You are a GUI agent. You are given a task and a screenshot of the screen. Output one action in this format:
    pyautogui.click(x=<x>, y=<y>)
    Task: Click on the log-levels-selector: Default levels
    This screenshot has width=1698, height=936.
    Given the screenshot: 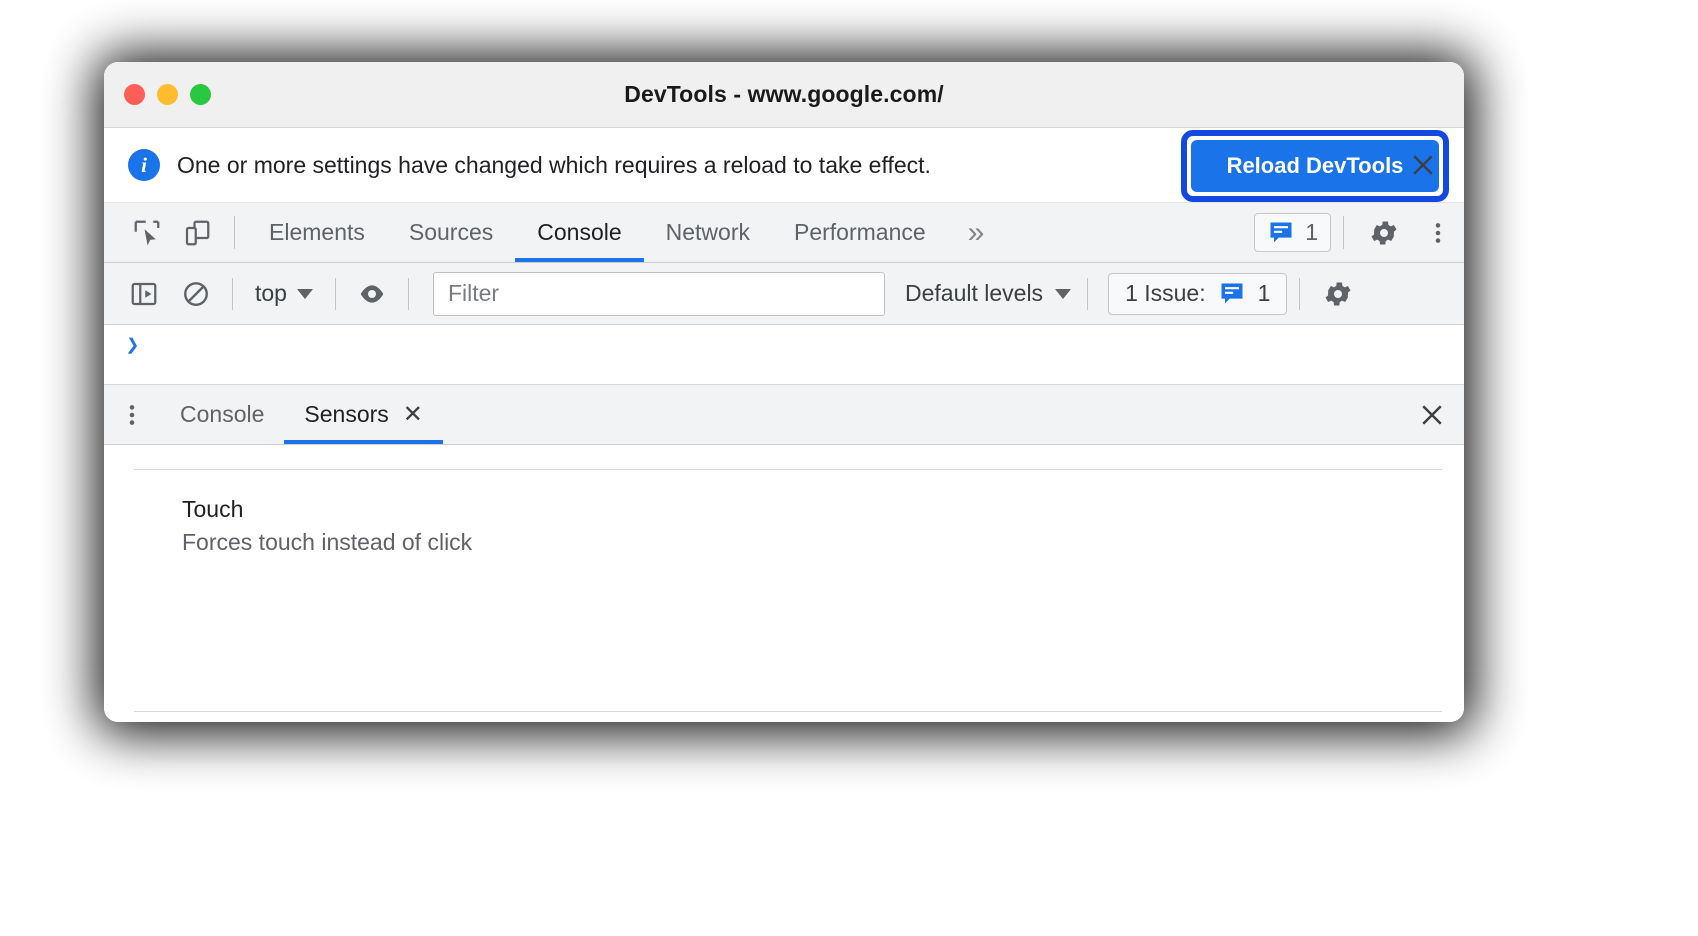 What is the action you would take?
    pyautogui.click(x=988, y=293)
    